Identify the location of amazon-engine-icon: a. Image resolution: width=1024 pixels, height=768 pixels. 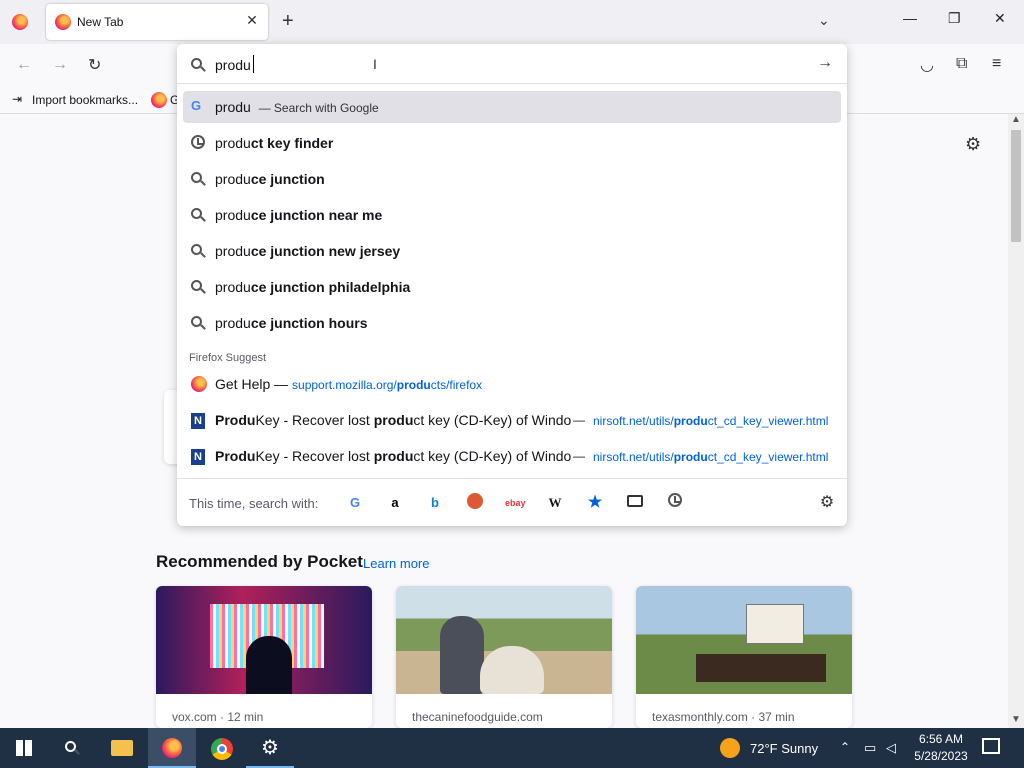
(395, 503).